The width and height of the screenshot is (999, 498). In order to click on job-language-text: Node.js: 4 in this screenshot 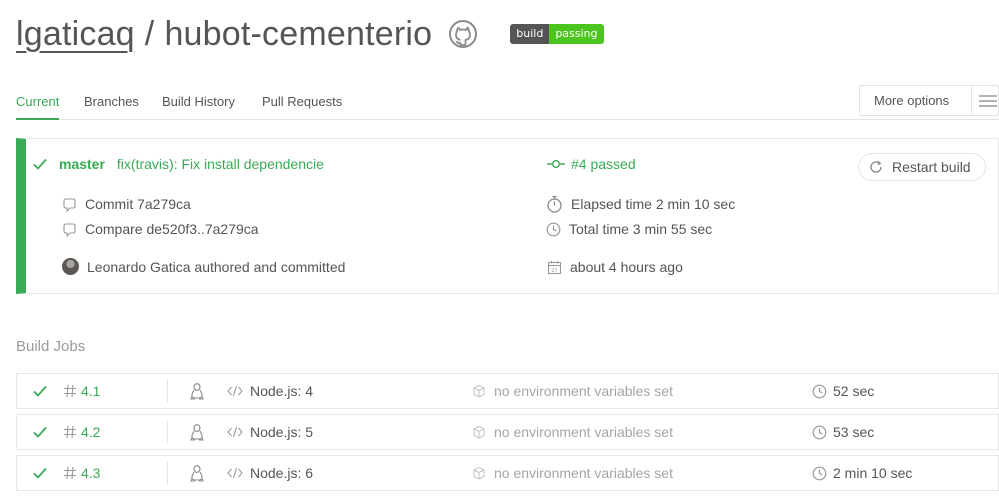, I will do `click(282, 391)`.